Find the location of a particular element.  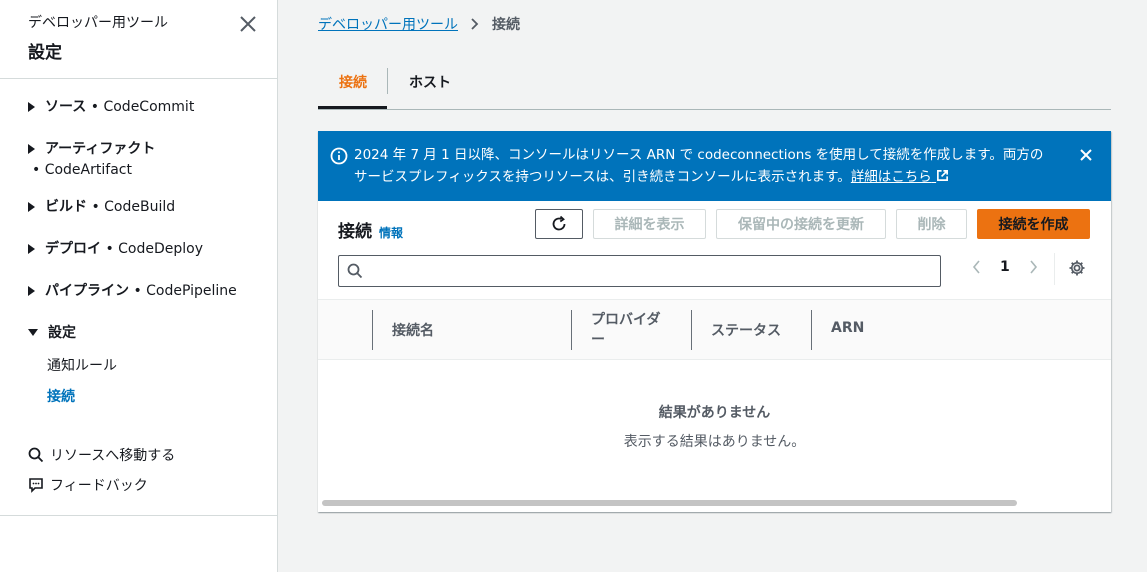

nav-item-deploy: デプロイ • CodeDeploy is located at coordinates (115, 249).